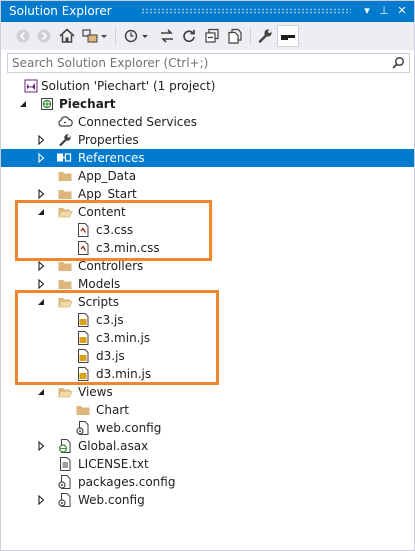 The height and width of the screenshot is (551, 415). I want to click on tree-item-label: Properties, so click(108, 140).